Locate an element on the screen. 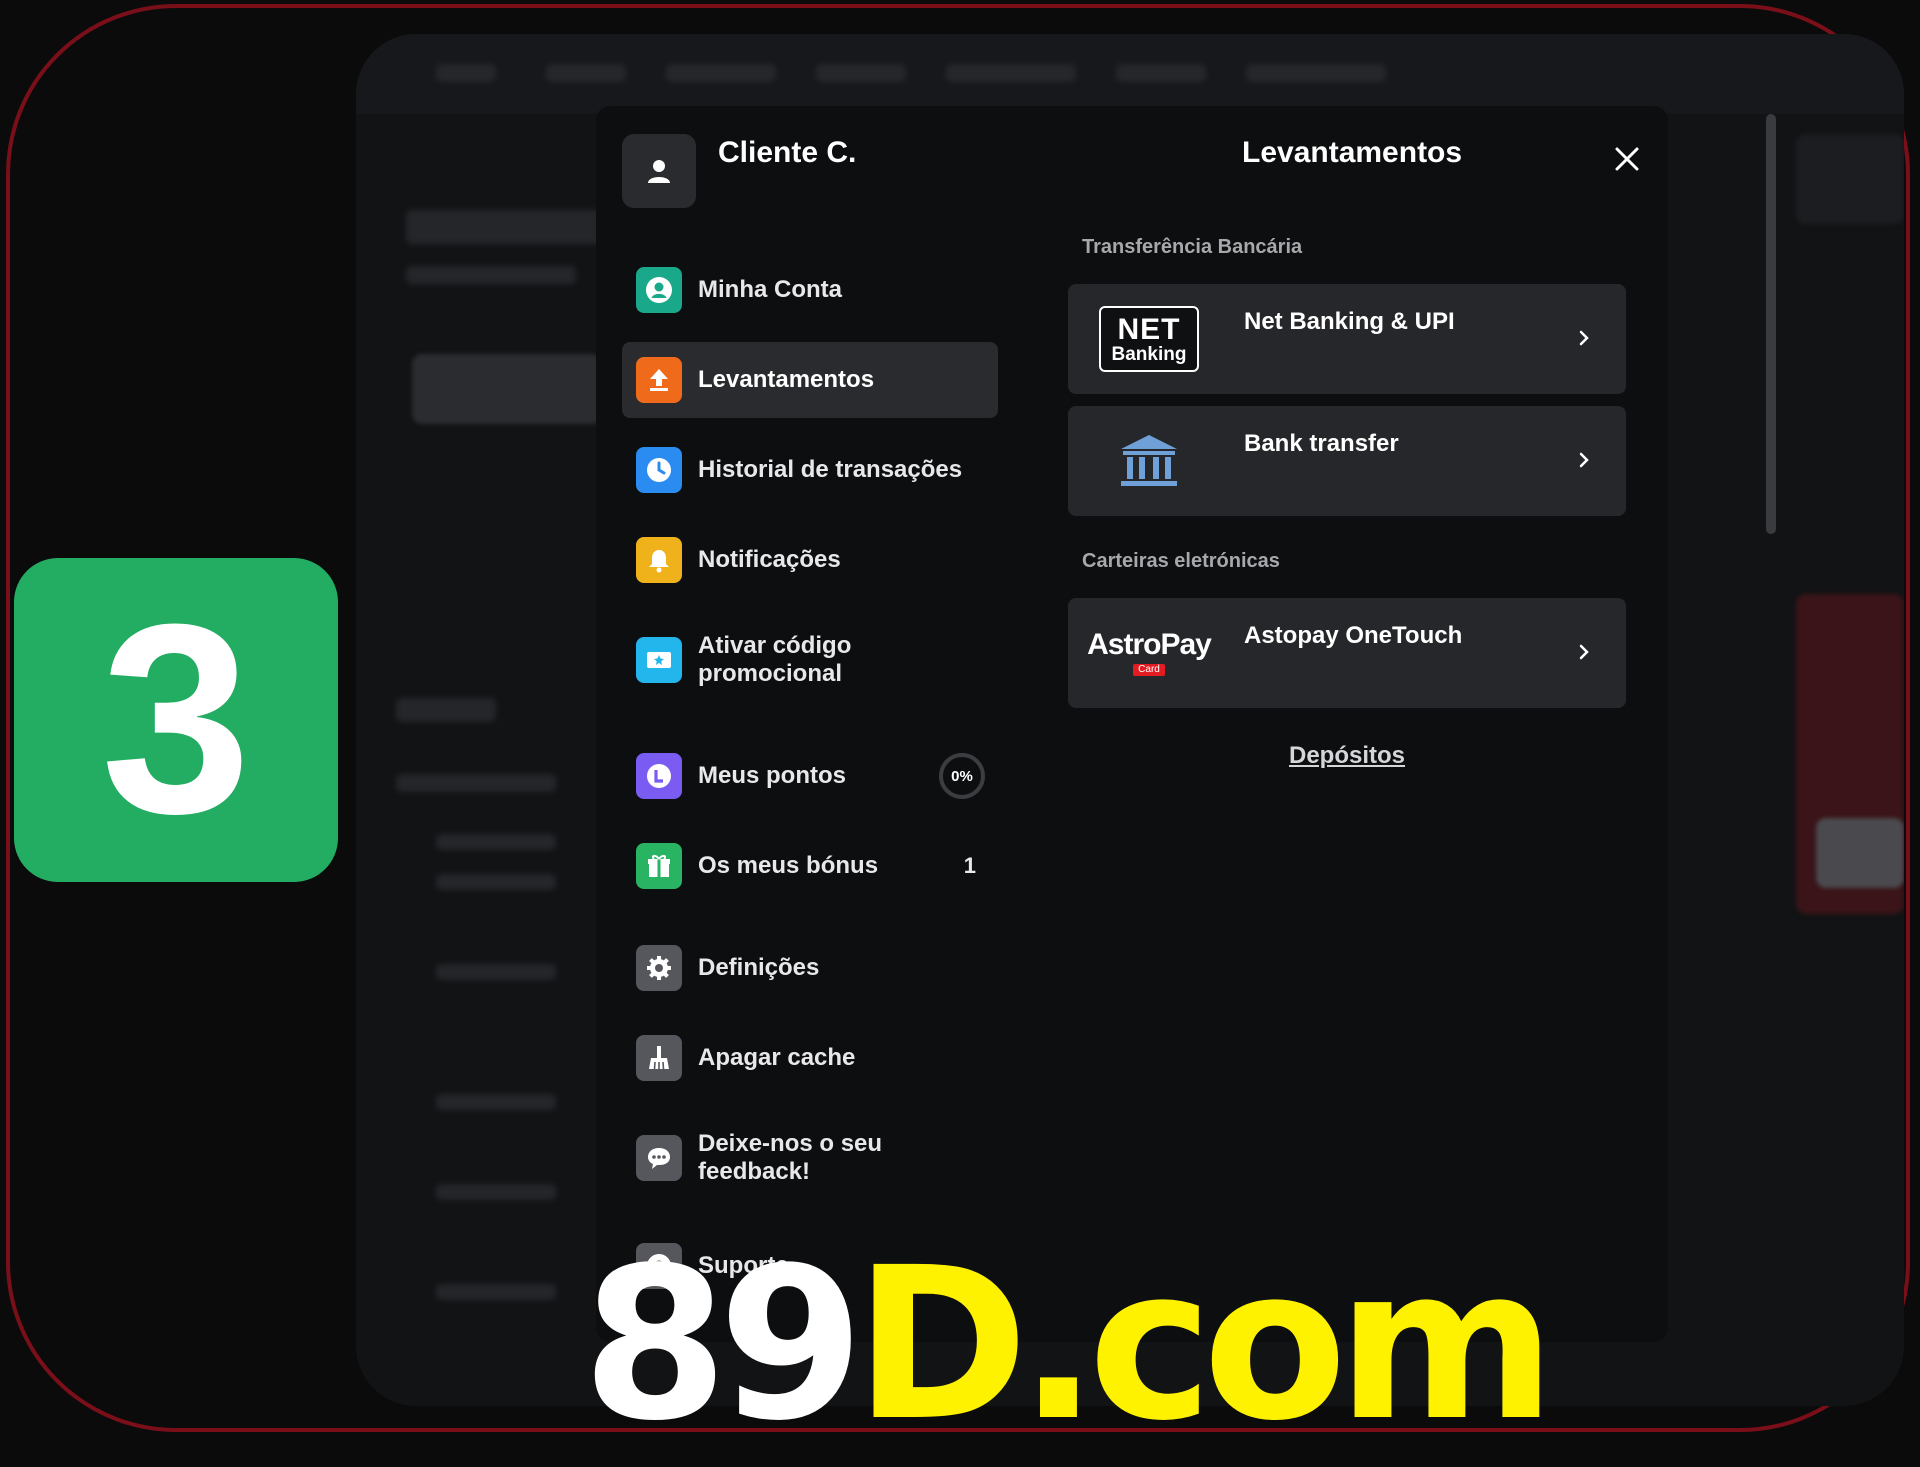 The height and width of the screenshot is (1467, 1920). background-topbar is located at coordinates (1130, 74).